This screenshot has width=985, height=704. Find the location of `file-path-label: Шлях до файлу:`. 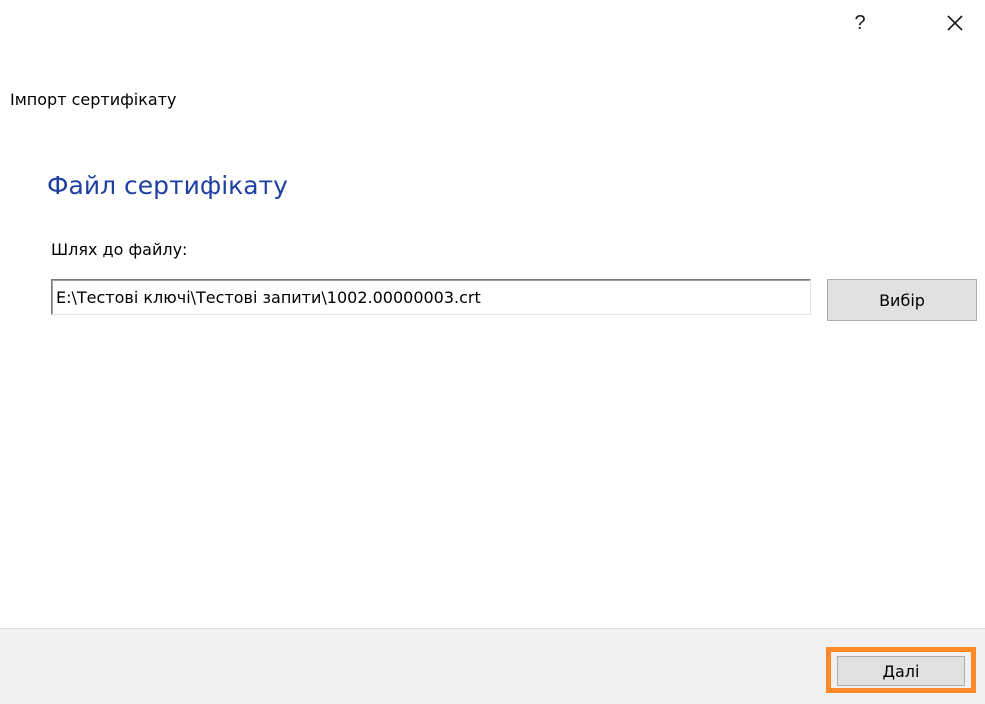

file-path-label: Шлях до файлу: is located at coordinates (119, 249).